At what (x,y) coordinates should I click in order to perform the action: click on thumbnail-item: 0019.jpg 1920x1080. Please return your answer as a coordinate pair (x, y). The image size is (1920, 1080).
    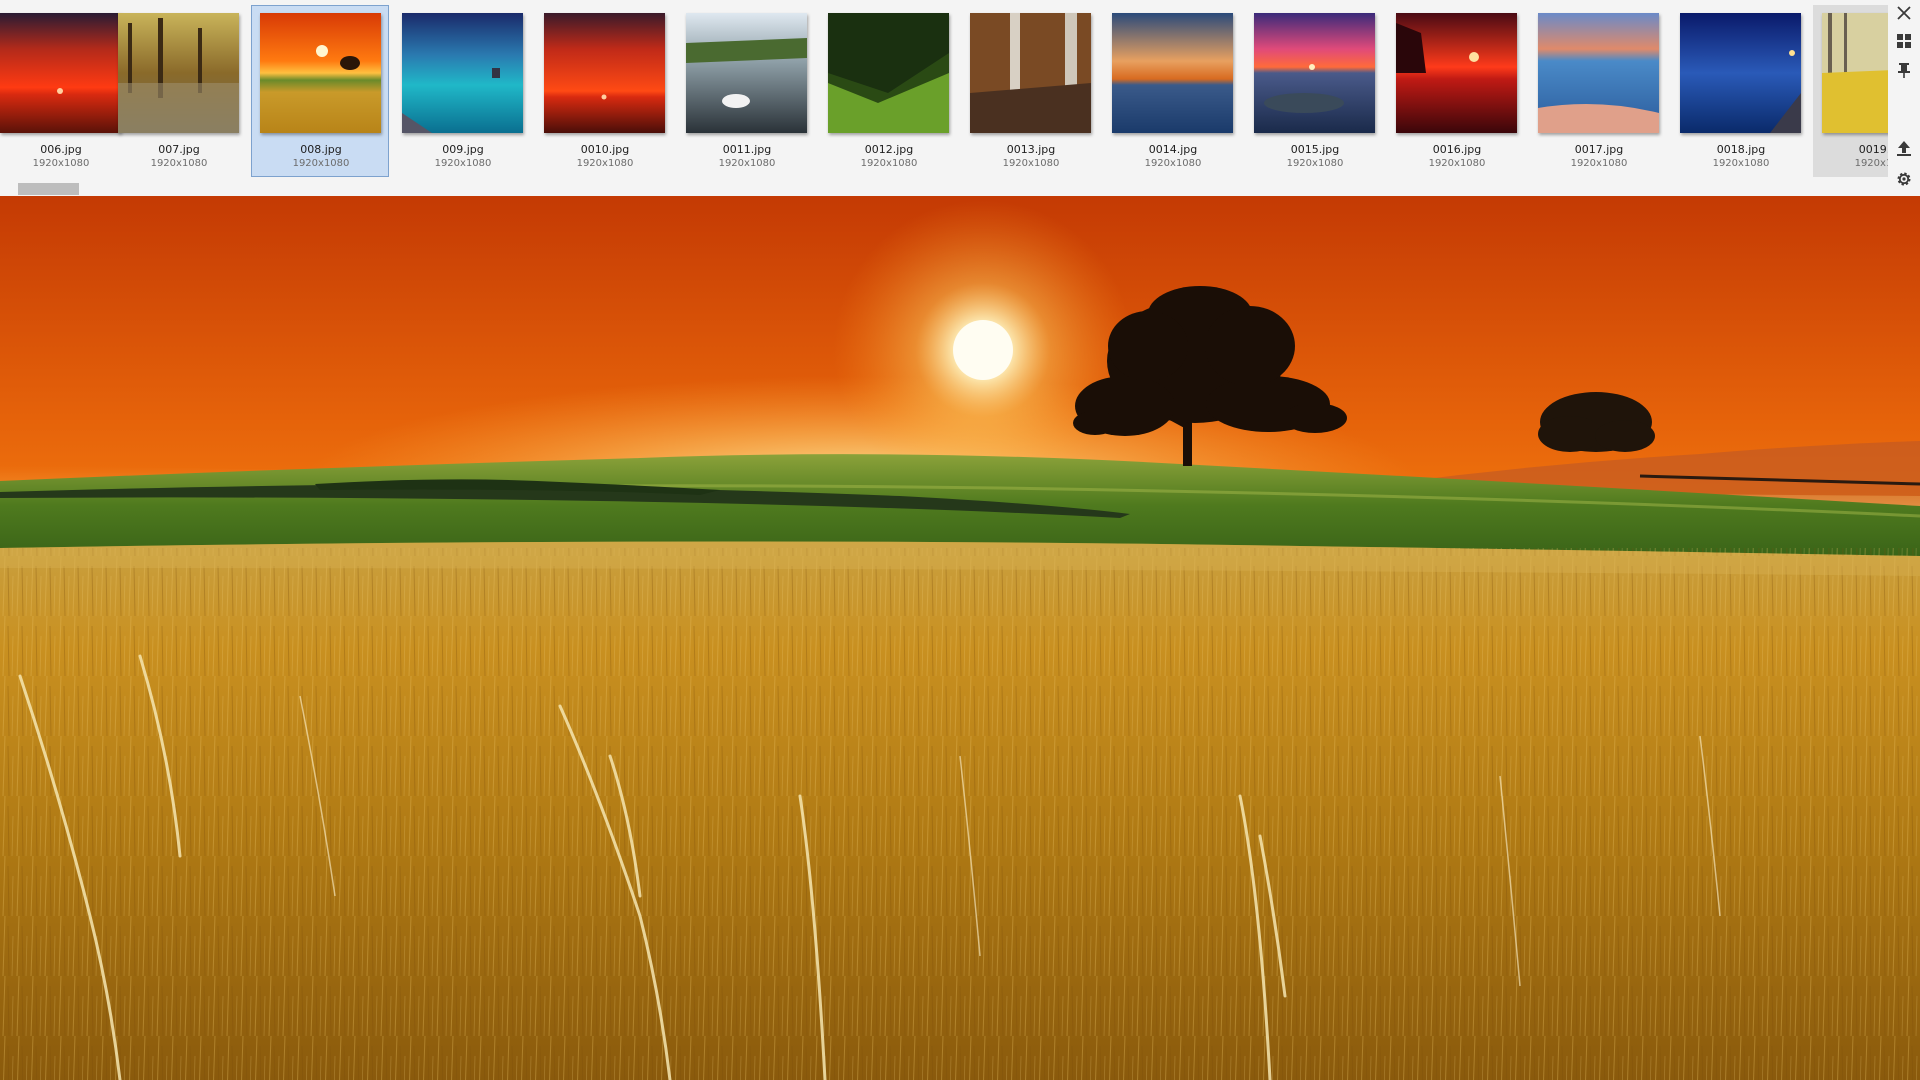
    Looking at the image, I should click on (1850, 91).